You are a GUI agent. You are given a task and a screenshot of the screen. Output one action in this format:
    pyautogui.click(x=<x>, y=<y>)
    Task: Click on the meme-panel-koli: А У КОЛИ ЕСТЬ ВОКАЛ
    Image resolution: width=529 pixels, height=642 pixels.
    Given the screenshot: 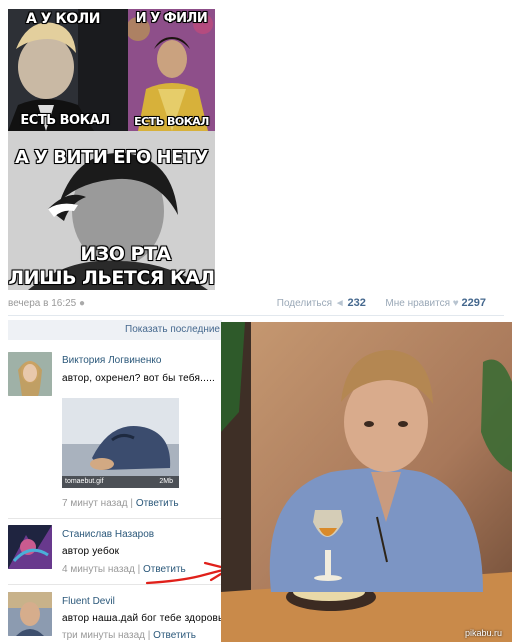 What is the action you would take?
    pyautogui.click(x=68, y=70)
    